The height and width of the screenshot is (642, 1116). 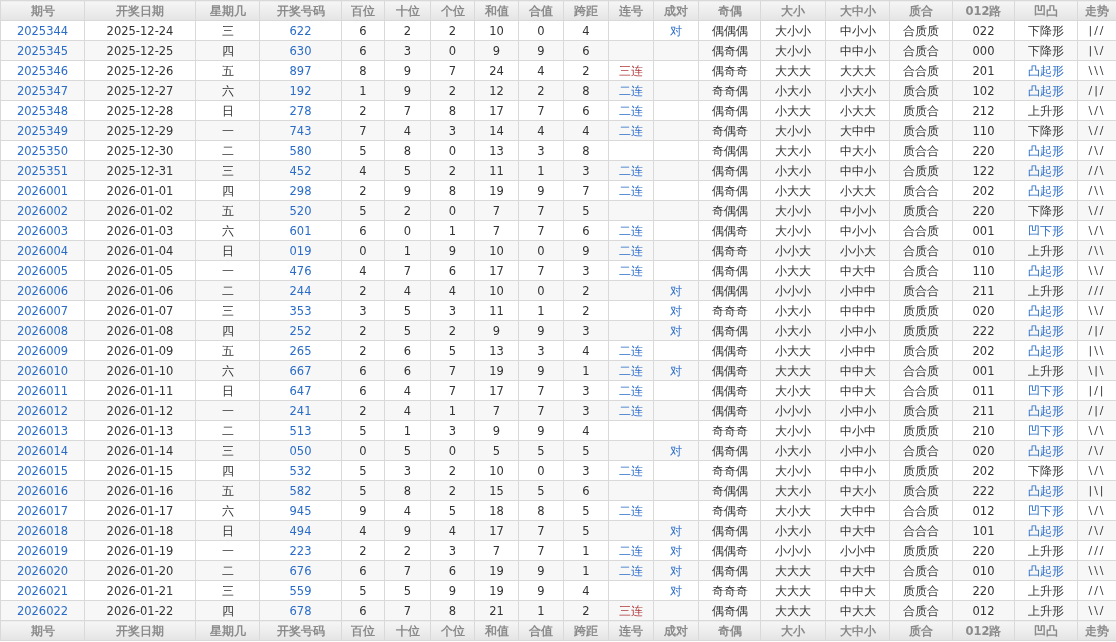 What do you see at coordinates (300, 390) in the screenshot?
I see `draw-number-link: 647` at bounding box center [300, 390].